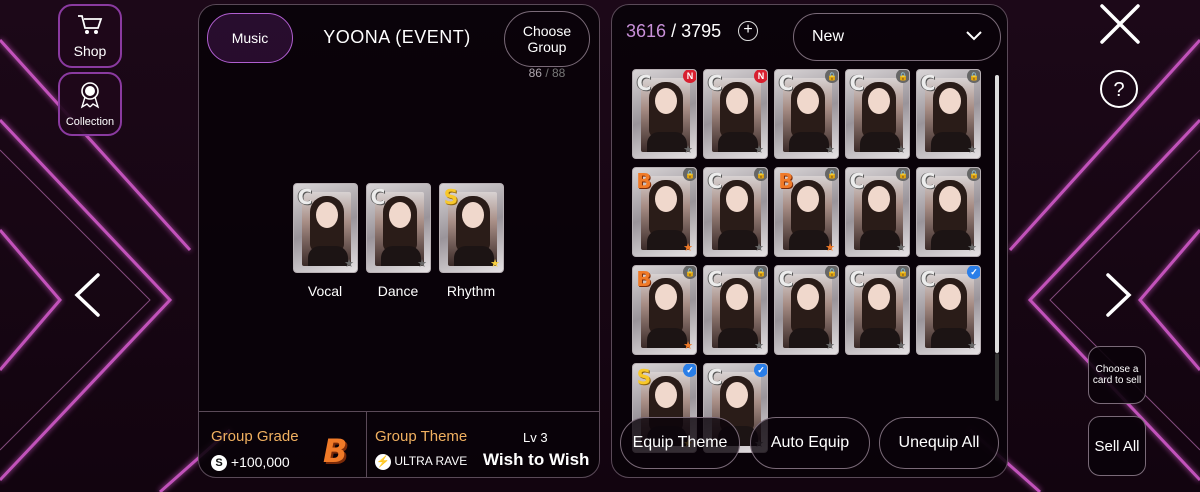  I want to click on medal-icon, so click(90, 96).